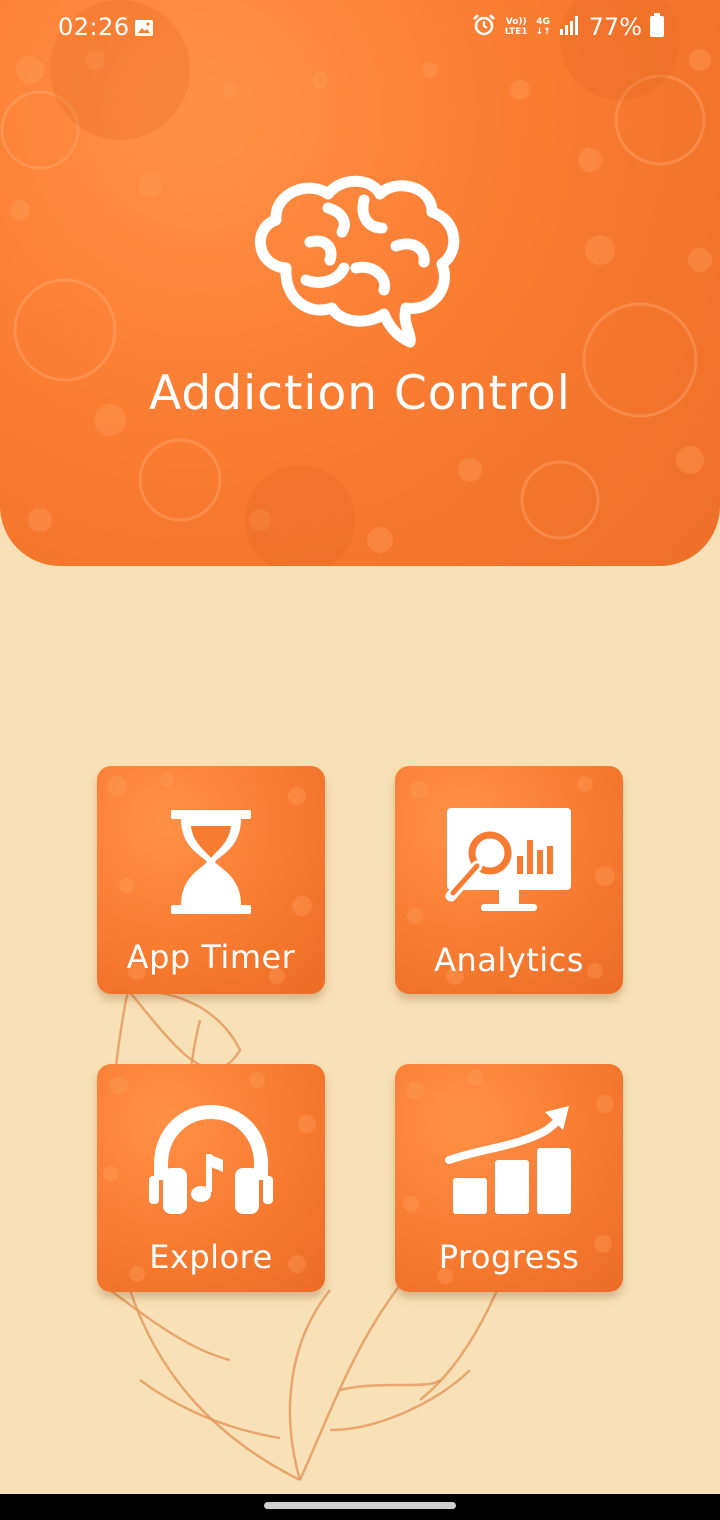 The image size is (720, 1520). I want to click on alarm-icon, so click(484, 27).